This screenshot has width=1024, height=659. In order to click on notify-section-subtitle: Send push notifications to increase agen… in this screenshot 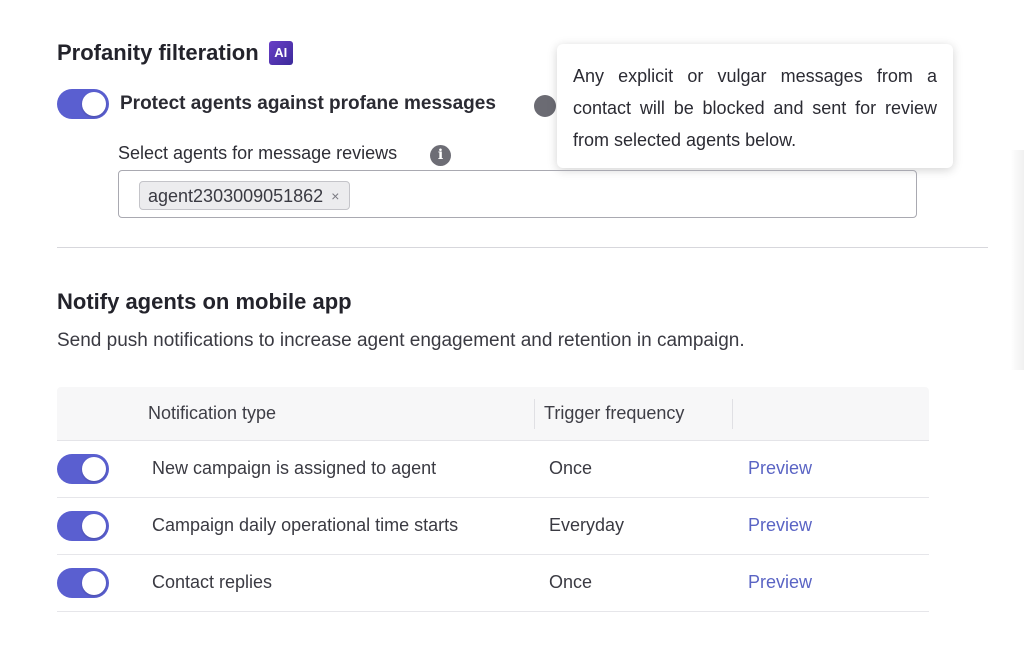, I will do `click(401, 340)`.